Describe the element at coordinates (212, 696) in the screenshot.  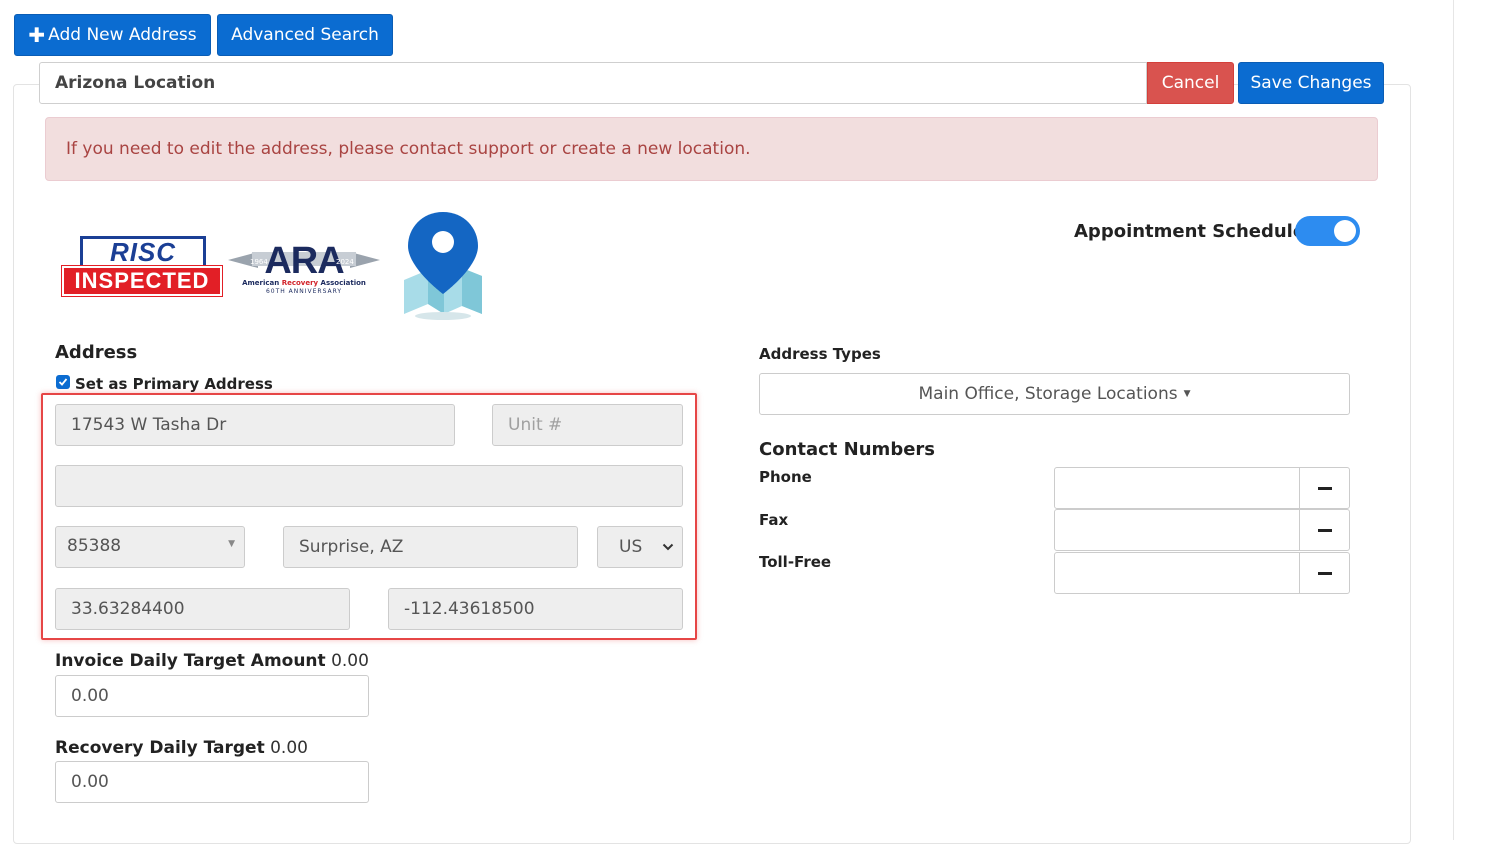
I see `invoice-target-input: 0.00` at that location.